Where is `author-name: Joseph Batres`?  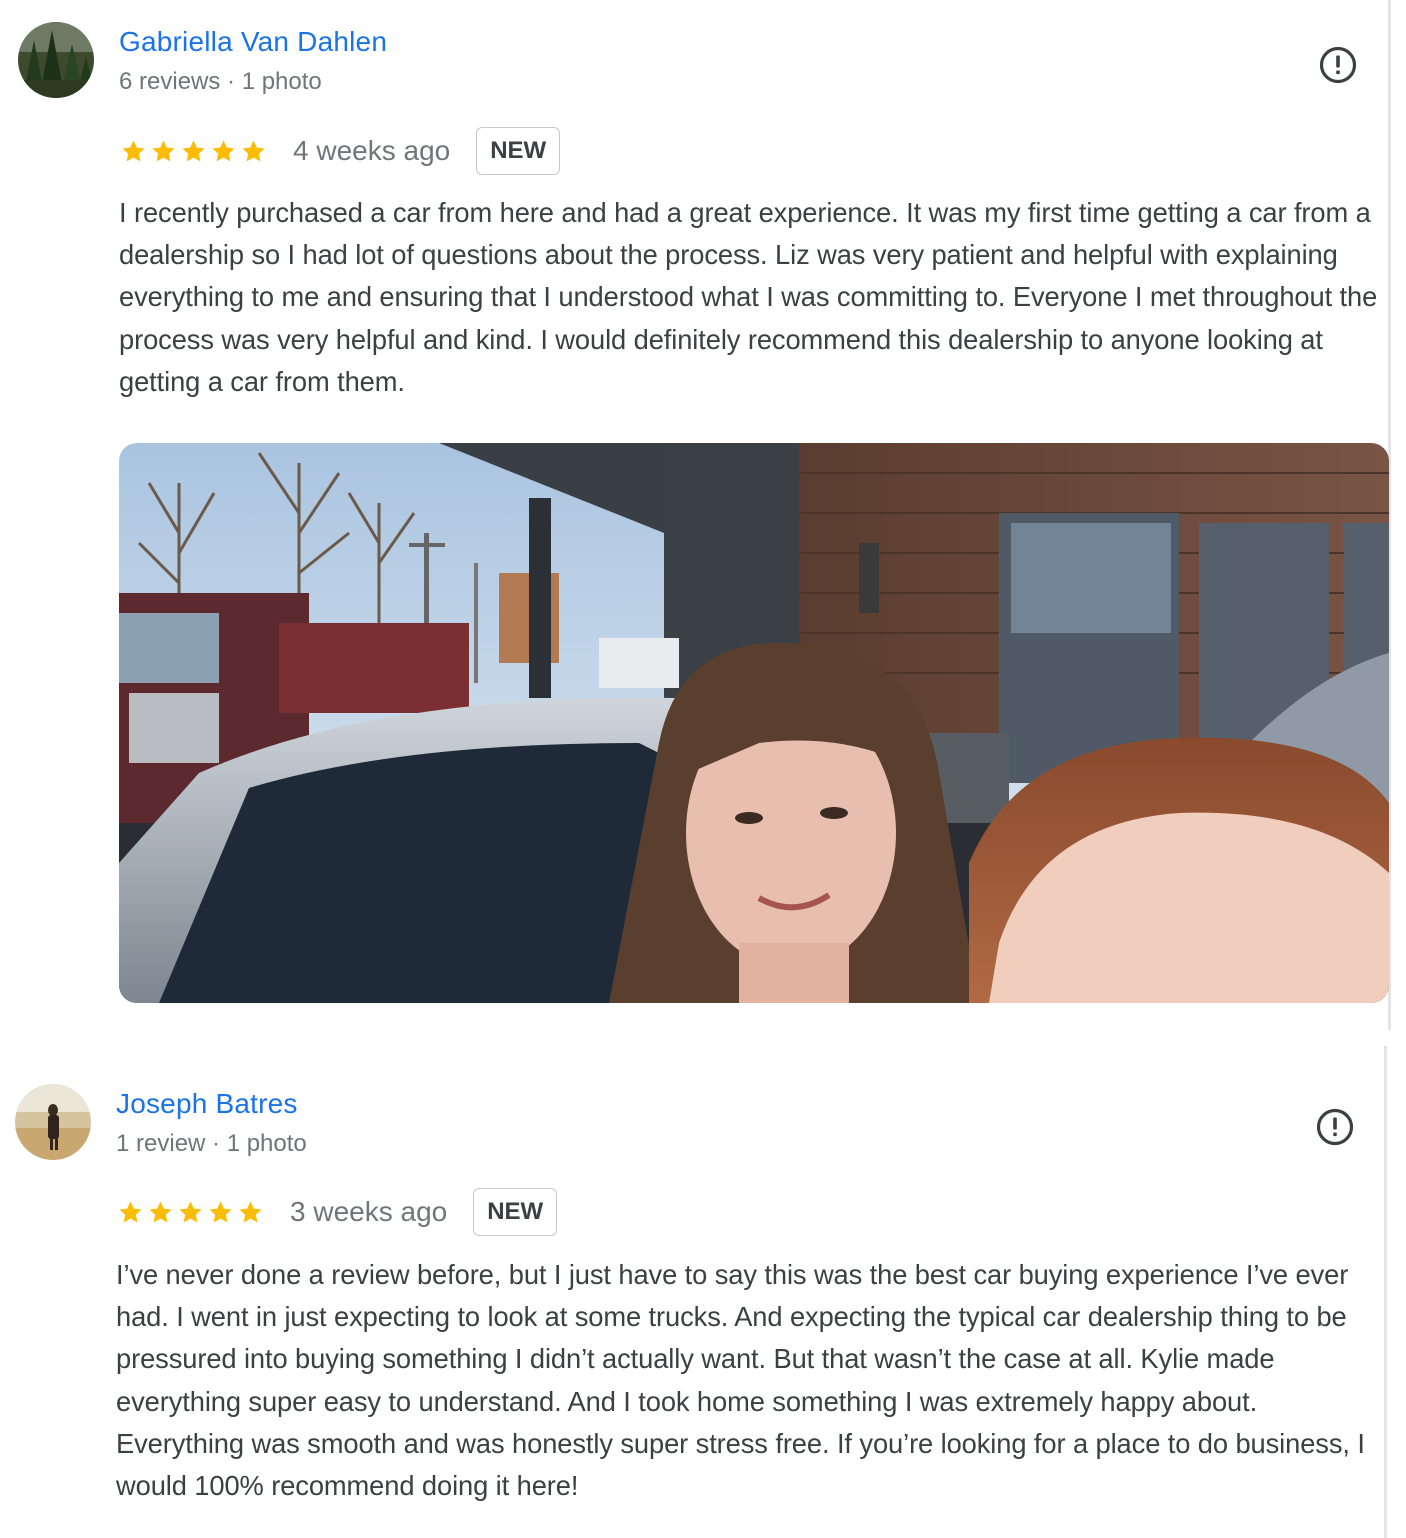
author-name: Joseph Batres is located at coordinates (207, 1104).